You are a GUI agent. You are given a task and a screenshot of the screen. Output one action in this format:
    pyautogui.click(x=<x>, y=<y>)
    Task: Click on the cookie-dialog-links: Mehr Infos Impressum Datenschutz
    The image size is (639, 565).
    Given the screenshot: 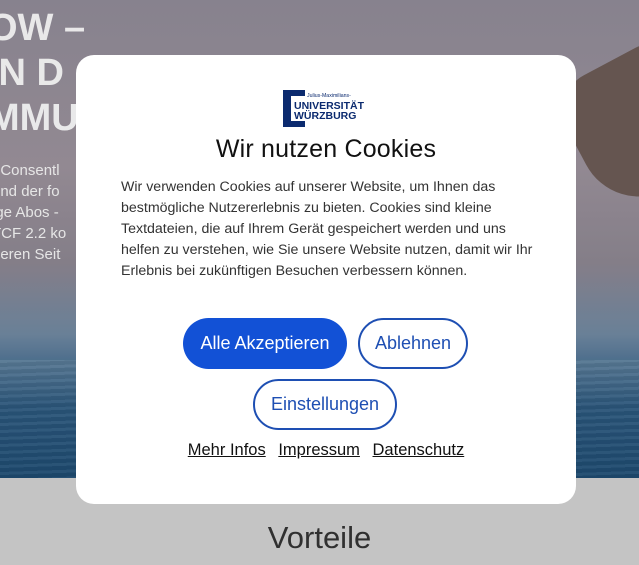 What is the action you would take?
    pyautogui.click(x=326, y=450)
    